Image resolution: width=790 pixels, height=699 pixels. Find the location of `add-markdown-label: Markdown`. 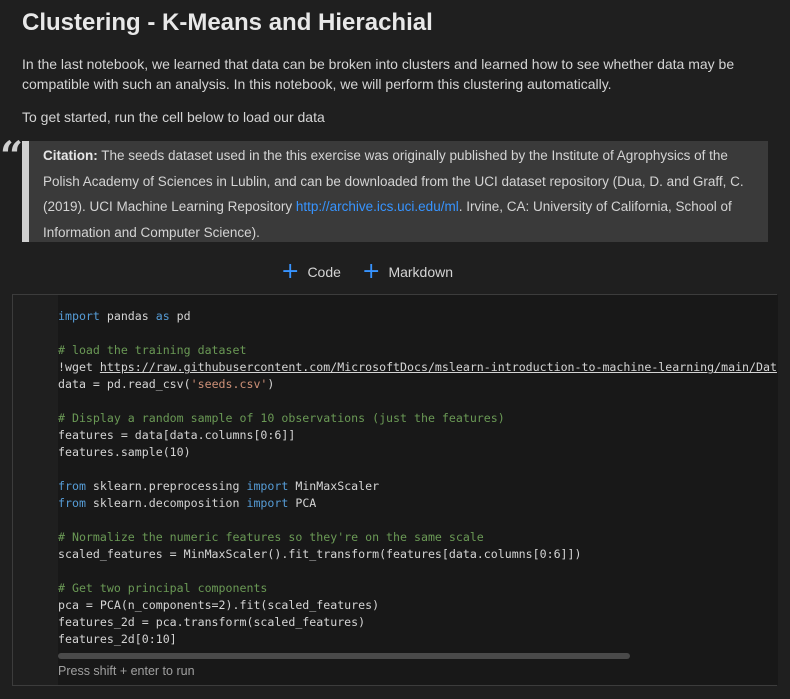

add-markdown-label: Markdown is located at coordinates (421, 272).